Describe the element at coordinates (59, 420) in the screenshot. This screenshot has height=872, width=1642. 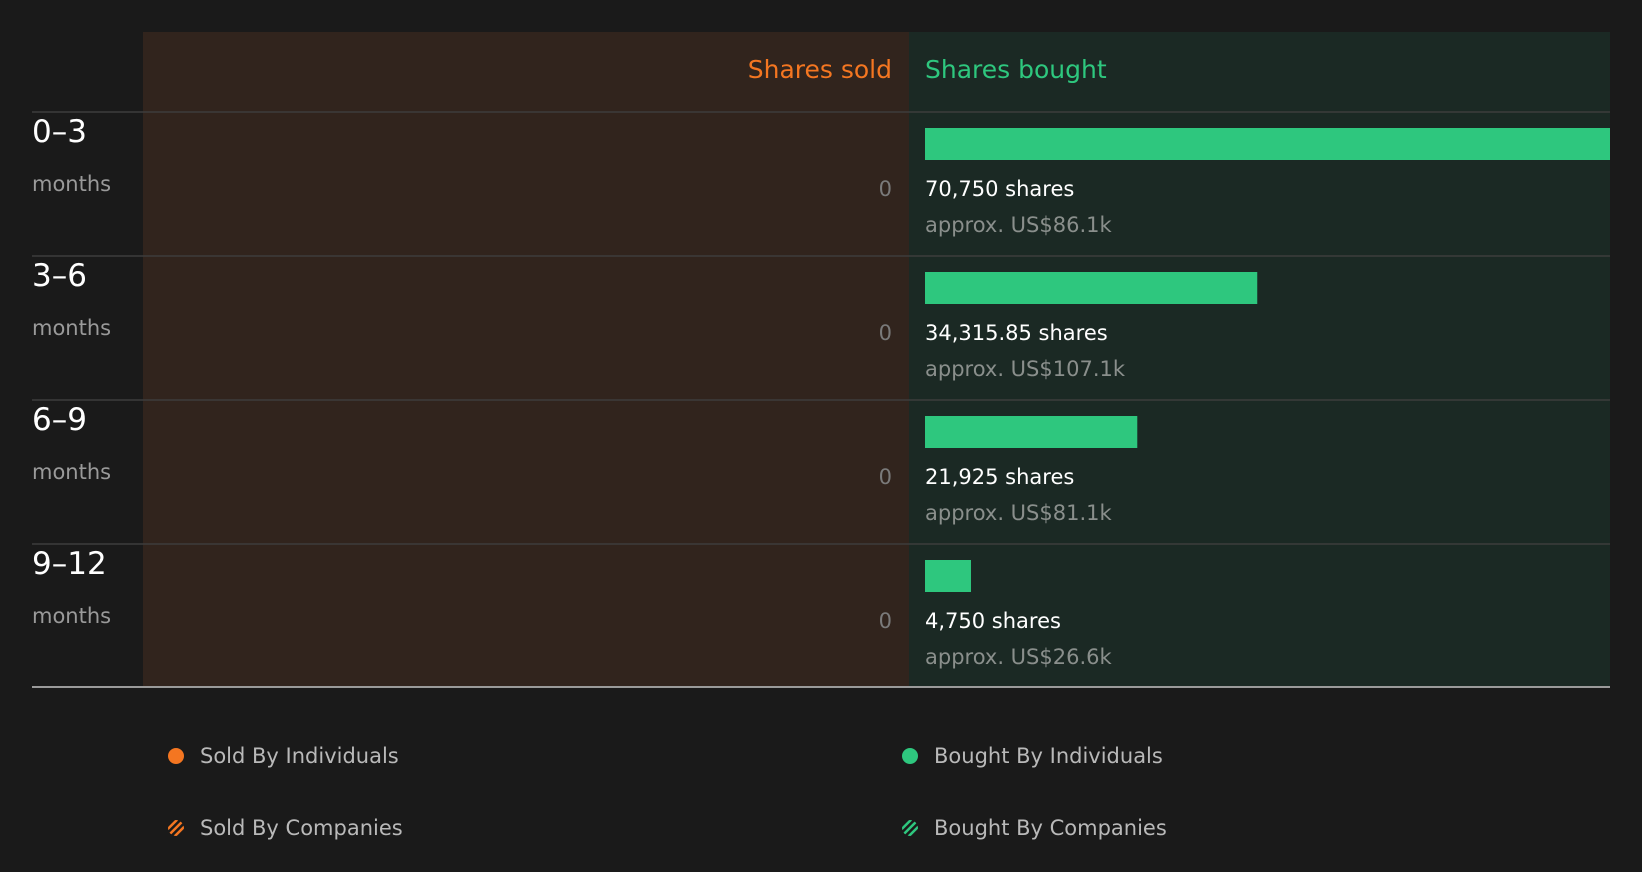
I see `period-label: 6–9` at that location.